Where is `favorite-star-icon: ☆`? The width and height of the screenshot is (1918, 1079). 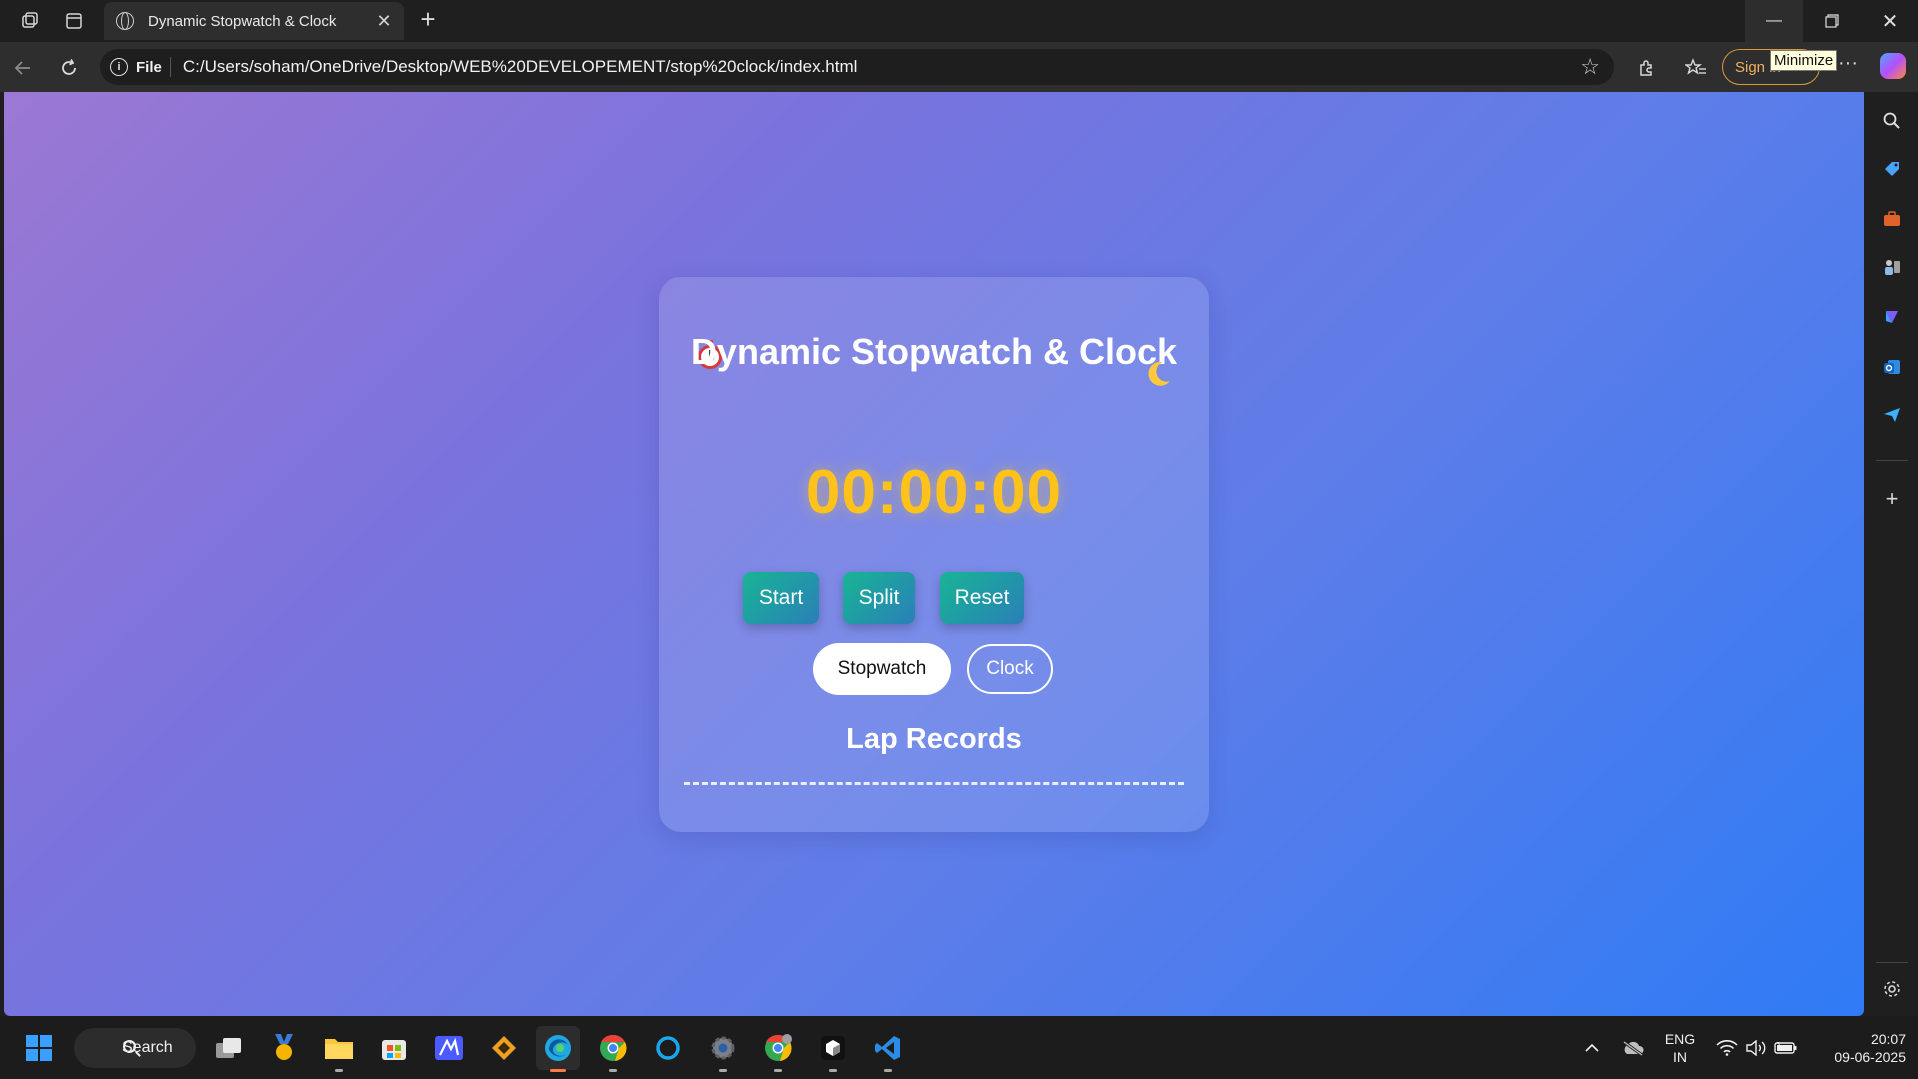 favorite-star-icon: ☆ is located at coordinates (1590, 67).